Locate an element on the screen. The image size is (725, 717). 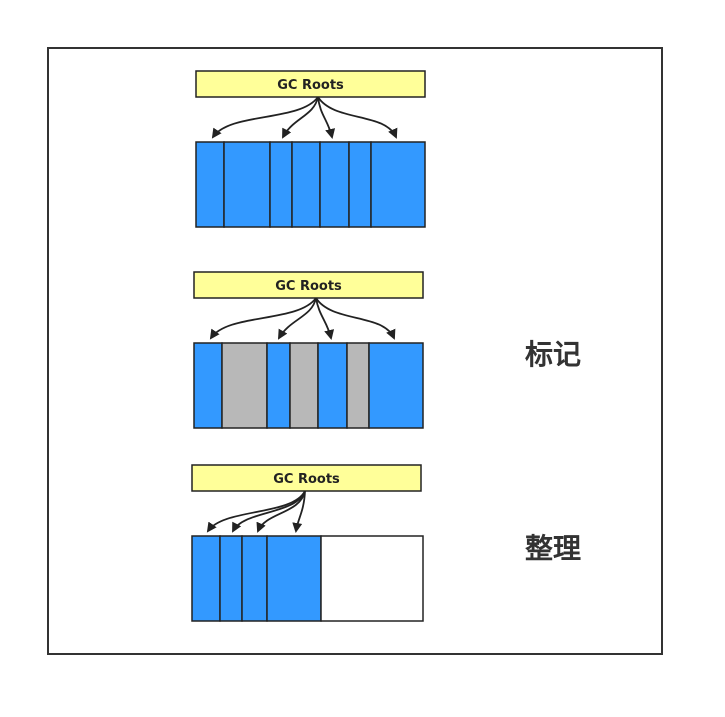
stage-label-mark: 标记 is located at coordinates (553, 354).